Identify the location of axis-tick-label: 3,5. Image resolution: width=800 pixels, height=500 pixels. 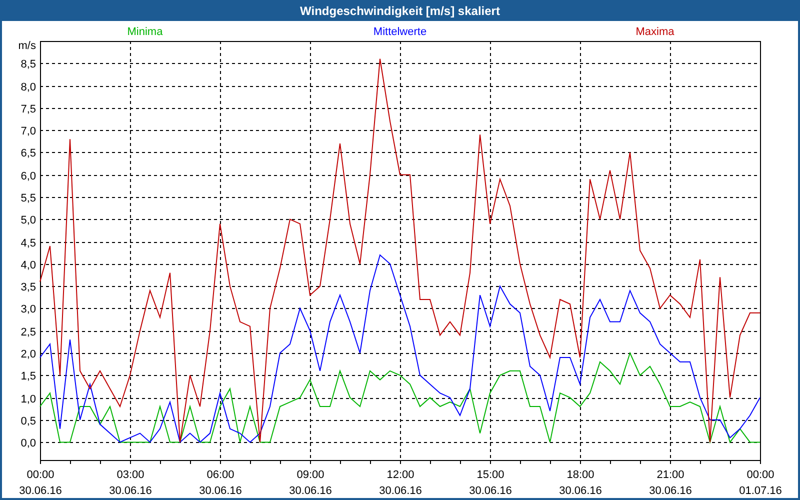
(28, 288).